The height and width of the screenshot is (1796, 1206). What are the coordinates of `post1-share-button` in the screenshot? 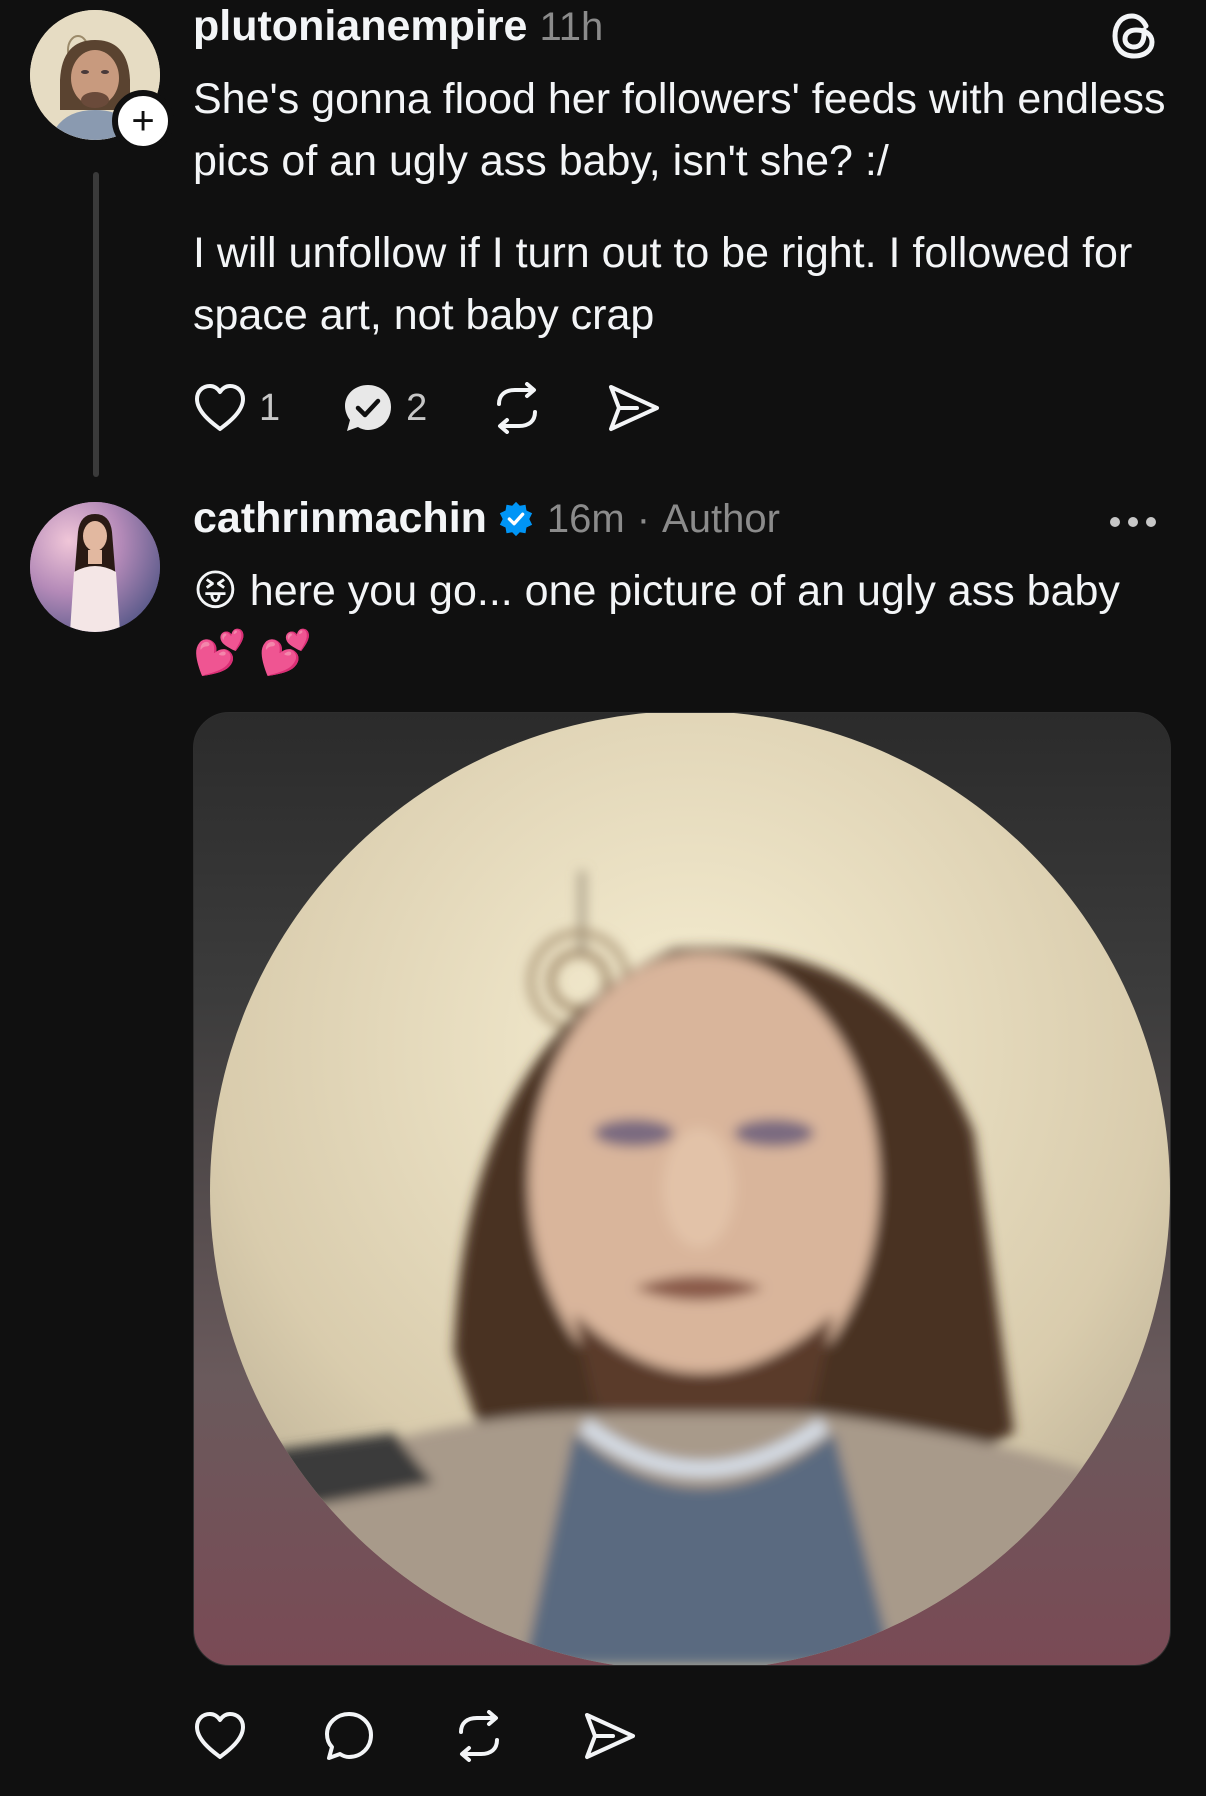 It's located at (634, 408).